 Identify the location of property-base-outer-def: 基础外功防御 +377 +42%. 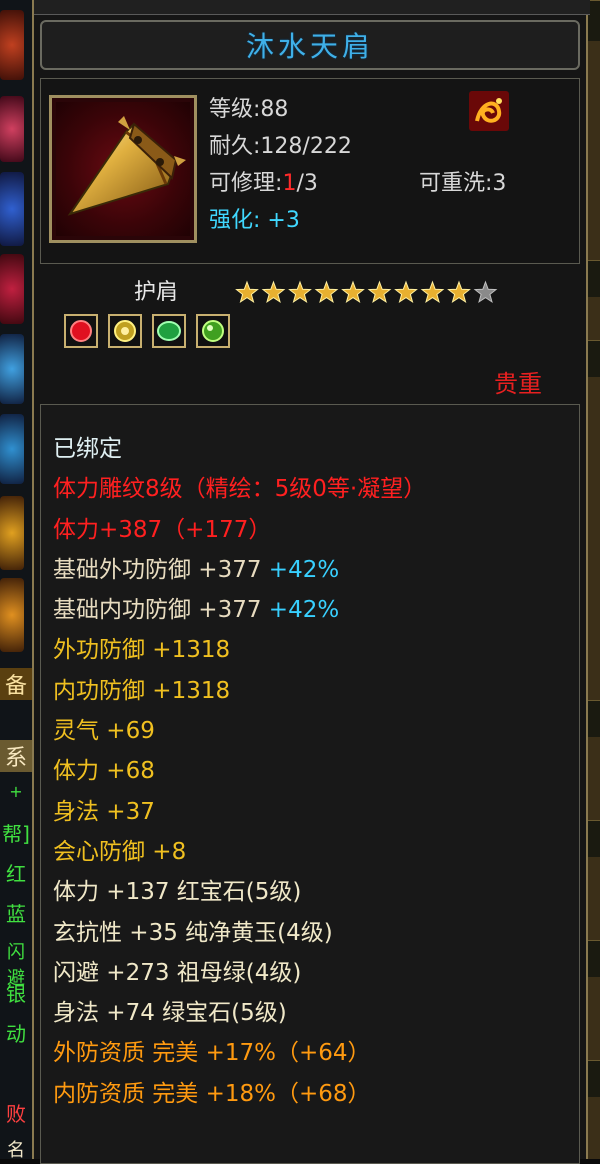
(239, 570).